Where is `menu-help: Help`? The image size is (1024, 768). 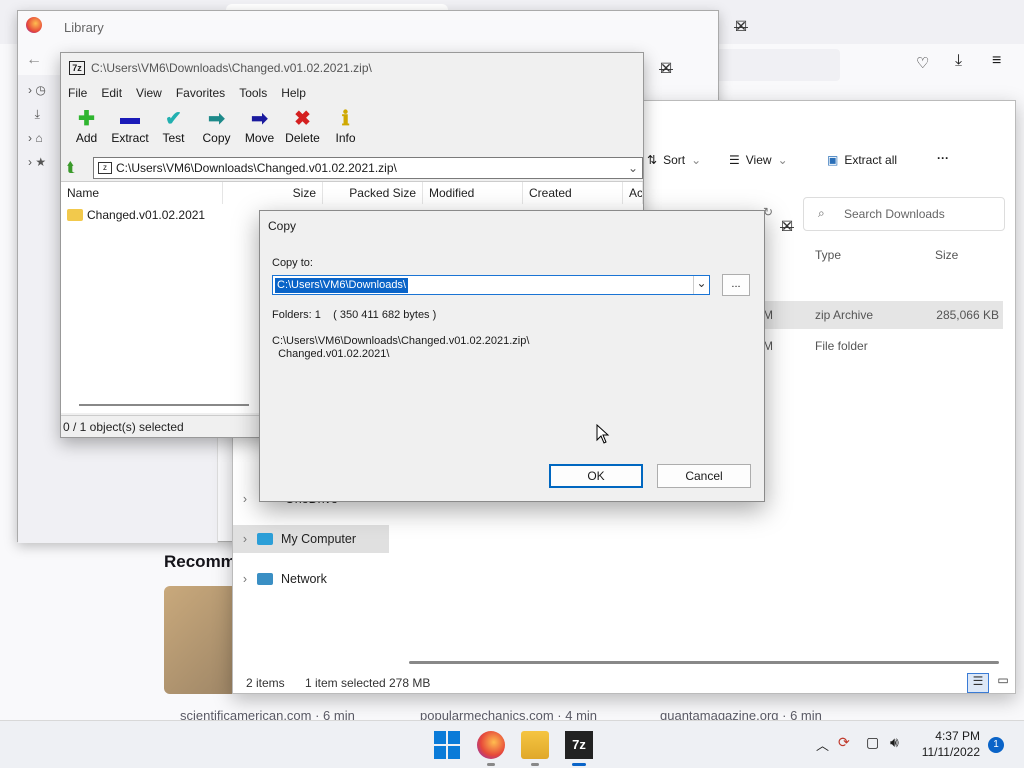 menu-help: Help is located at coordinates (293, 93).